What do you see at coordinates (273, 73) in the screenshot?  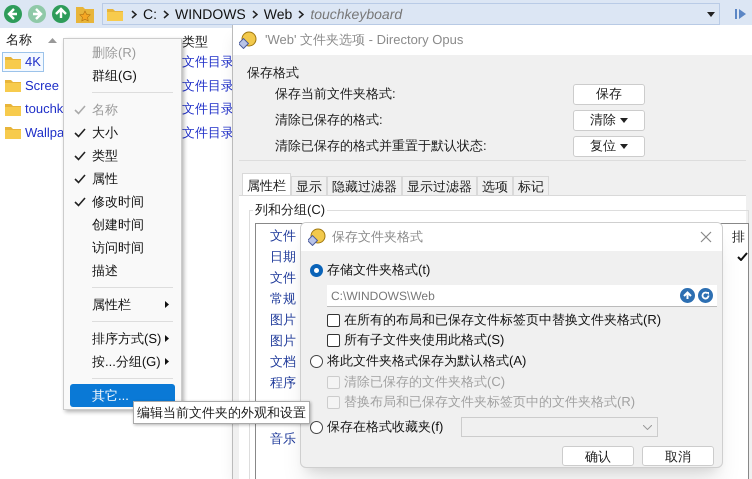 I see `group-title: 保存格式` at bounding box center [273, 73].